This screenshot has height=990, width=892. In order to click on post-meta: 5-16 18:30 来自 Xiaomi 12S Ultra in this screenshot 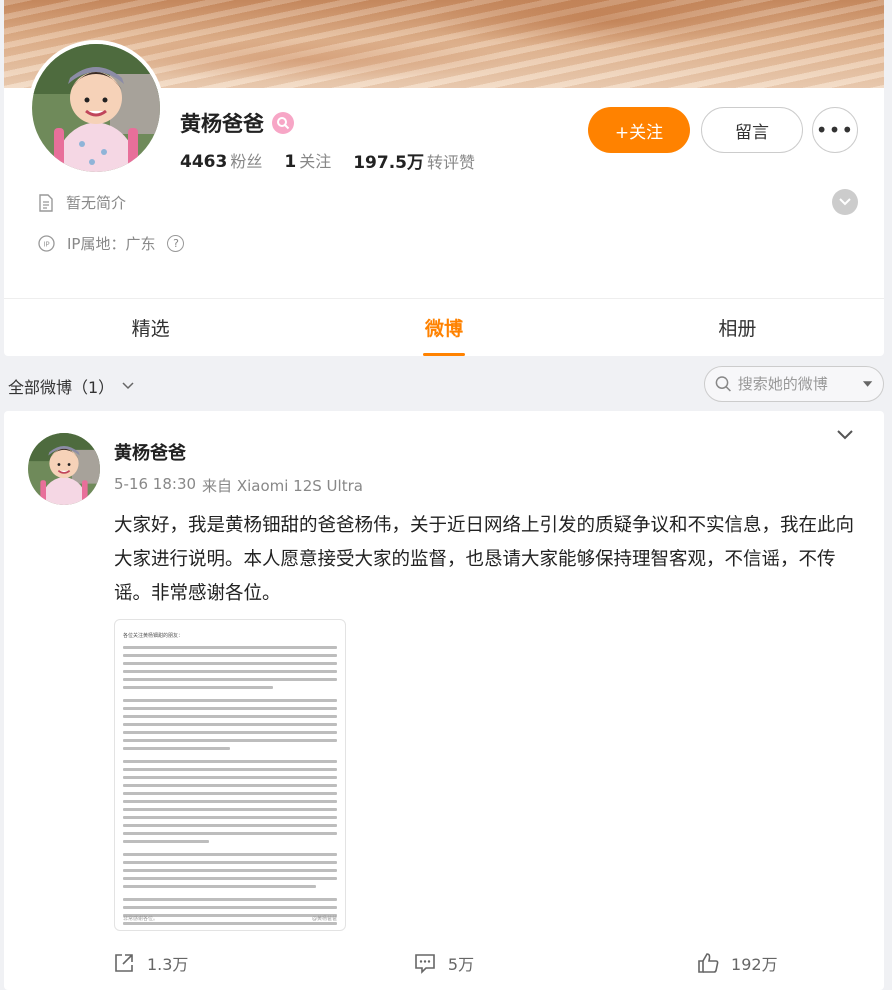, I will do `click(238, 485)`.